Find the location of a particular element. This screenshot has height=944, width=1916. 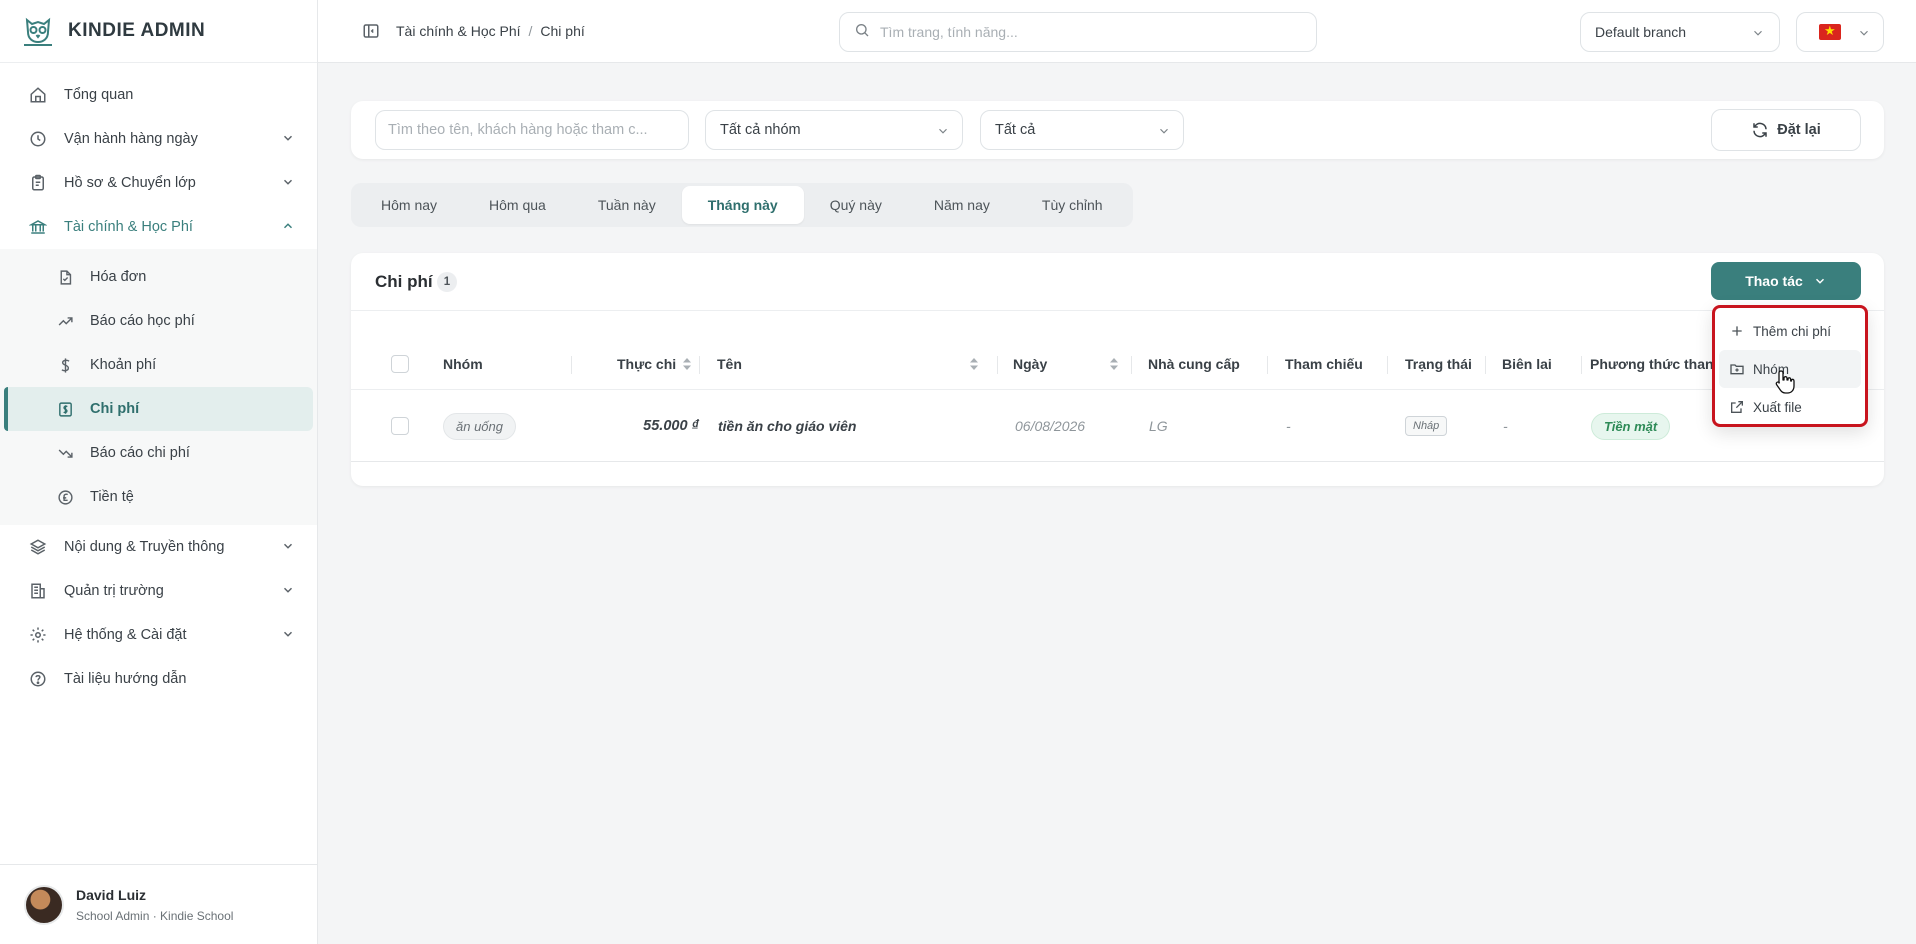

folder-plus-icon is located at coordinates (1737, 369).